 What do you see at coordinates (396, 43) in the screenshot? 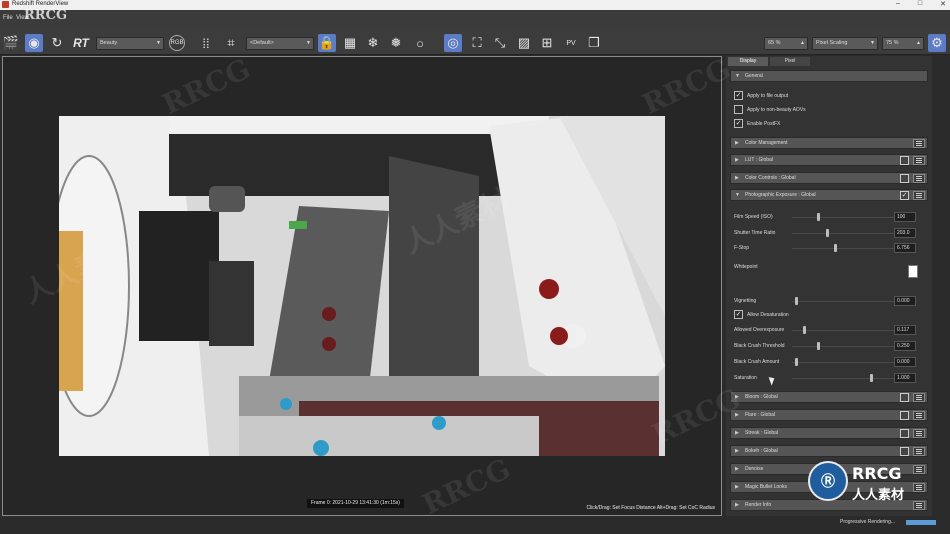
I see `snowflake-alt-icon: ❅` at bounding box center [396, 43].